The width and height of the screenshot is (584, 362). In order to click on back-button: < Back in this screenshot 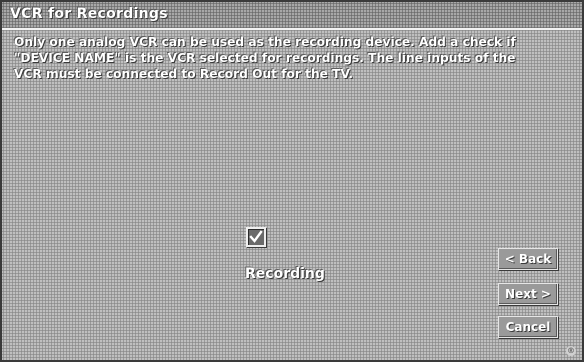, I will do `click(528, 259)`.